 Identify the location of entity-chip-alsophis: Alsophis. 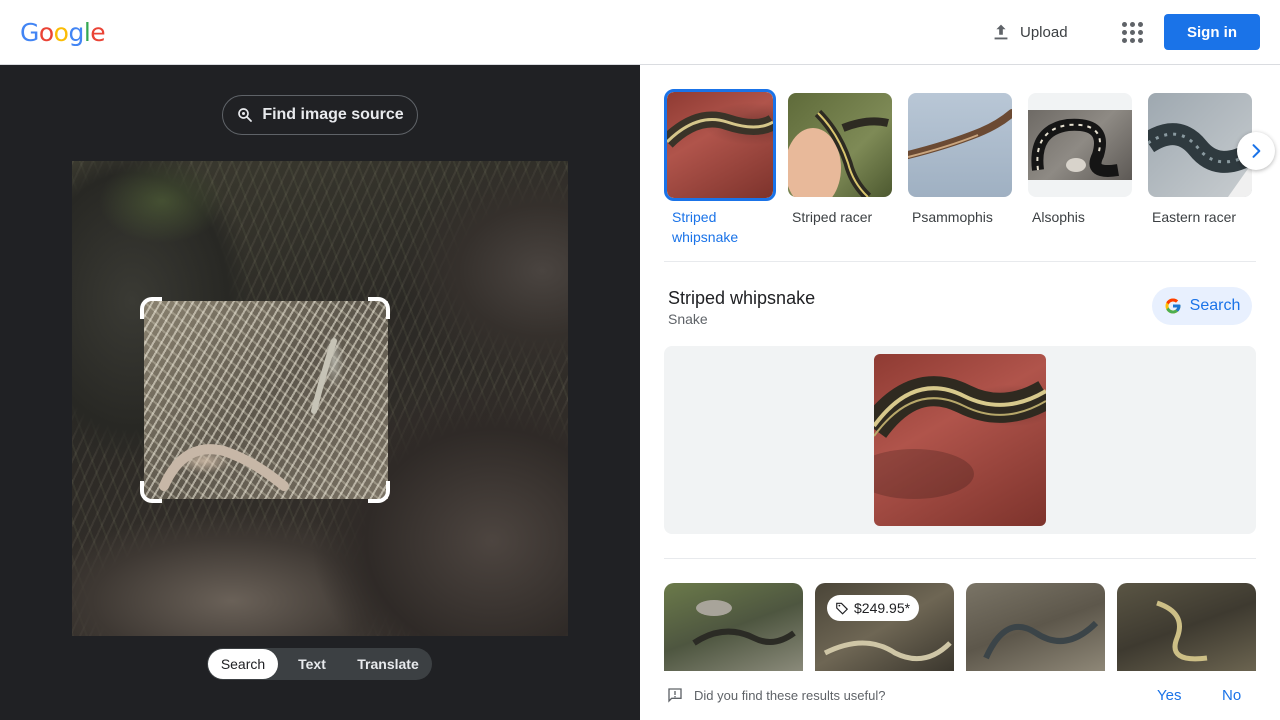
(1080, 160).